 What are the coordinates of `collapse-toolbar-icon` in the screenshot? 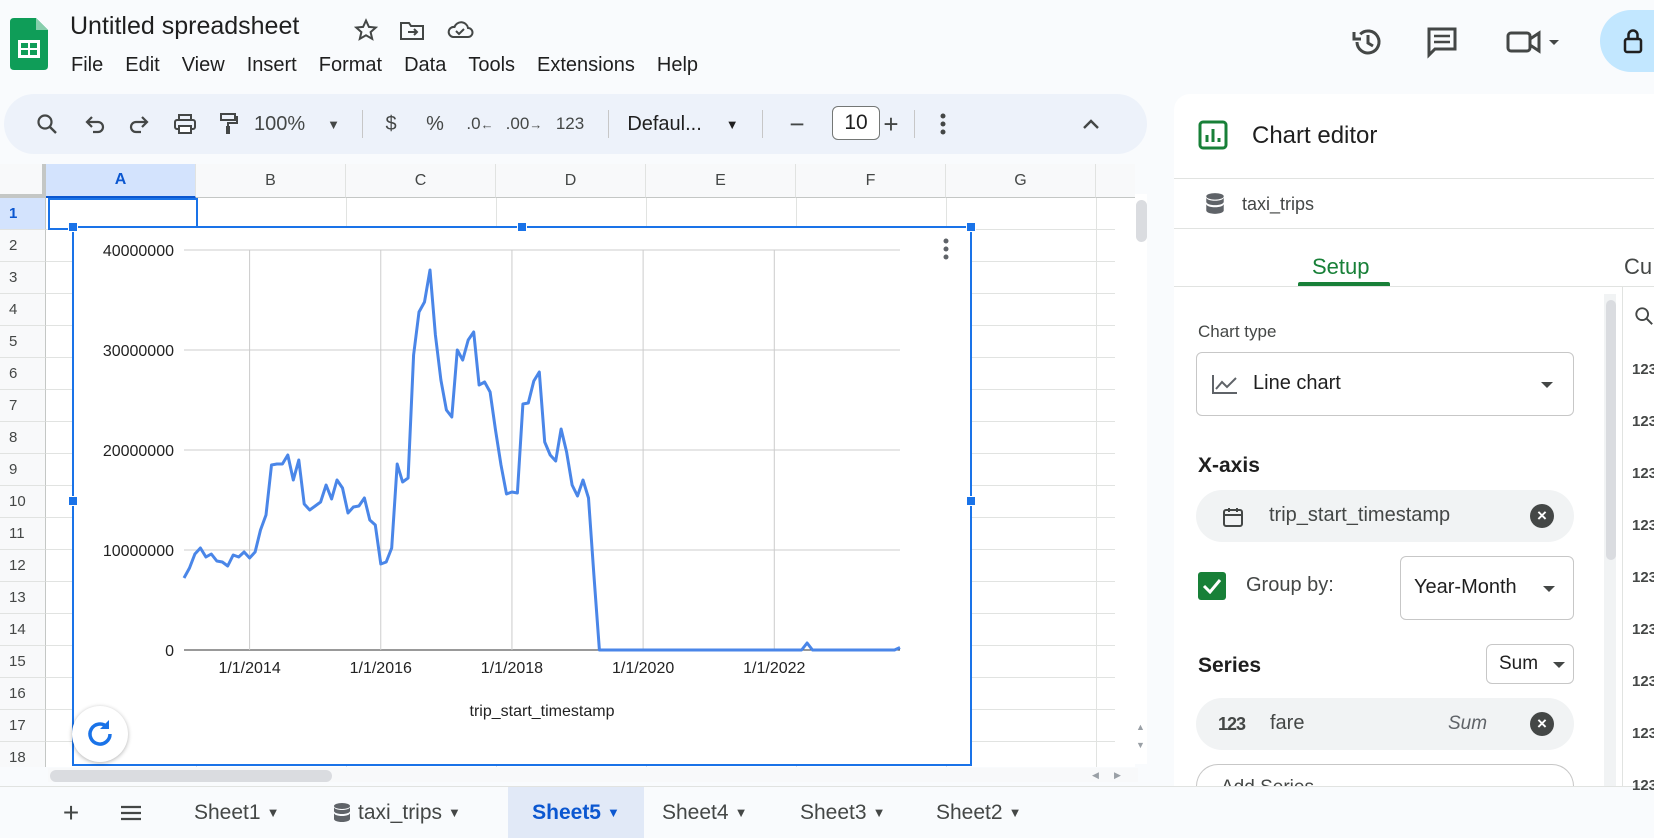 It's located at (1091, 124).